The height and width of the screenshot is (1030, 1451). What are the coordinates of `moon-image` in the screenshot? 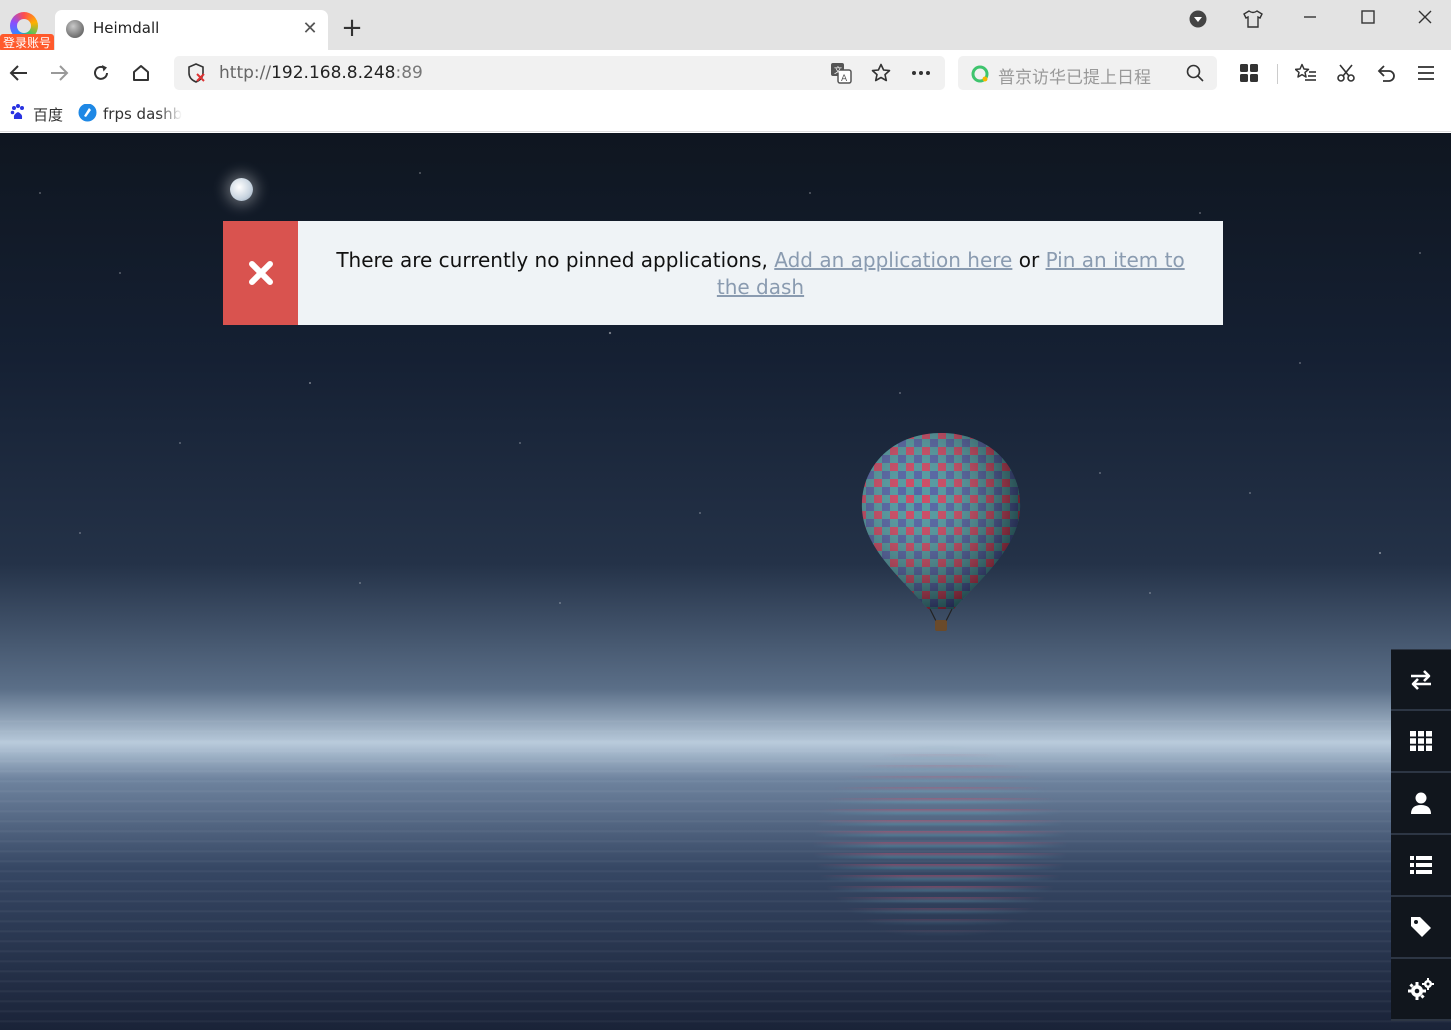 It's located at (241, 189).